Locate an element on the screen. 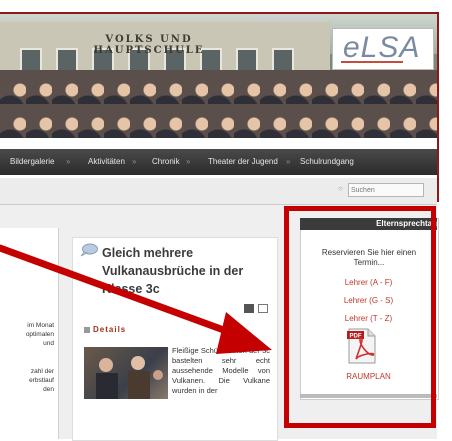  nav-item-aktivitaeten: Aktivitäten is located at coordinates (106, 162).